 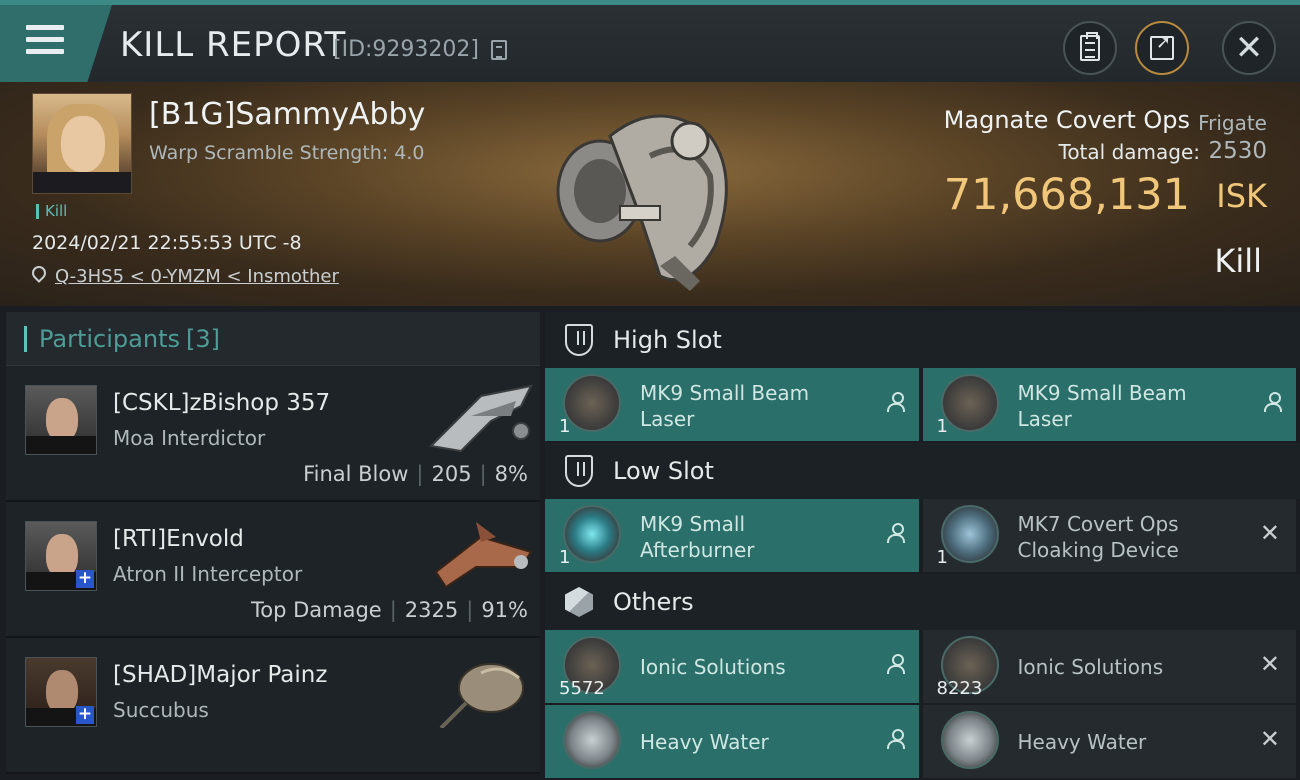 What do you see at coordinates (451, 474) in the screenshot?
I see `participant-damage: 205` at bounding box center [451, 474].